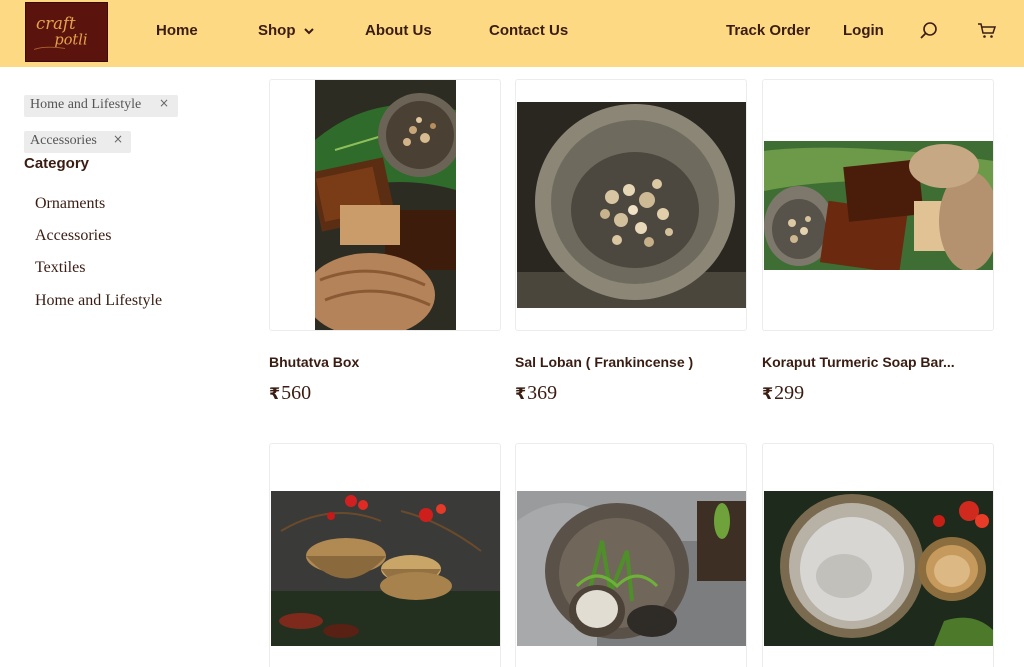 This screenshot has width=1024, height=667. Describe the element at coordinates (70, 41) in the screenshot. I see `svg-text: potli` at that location.